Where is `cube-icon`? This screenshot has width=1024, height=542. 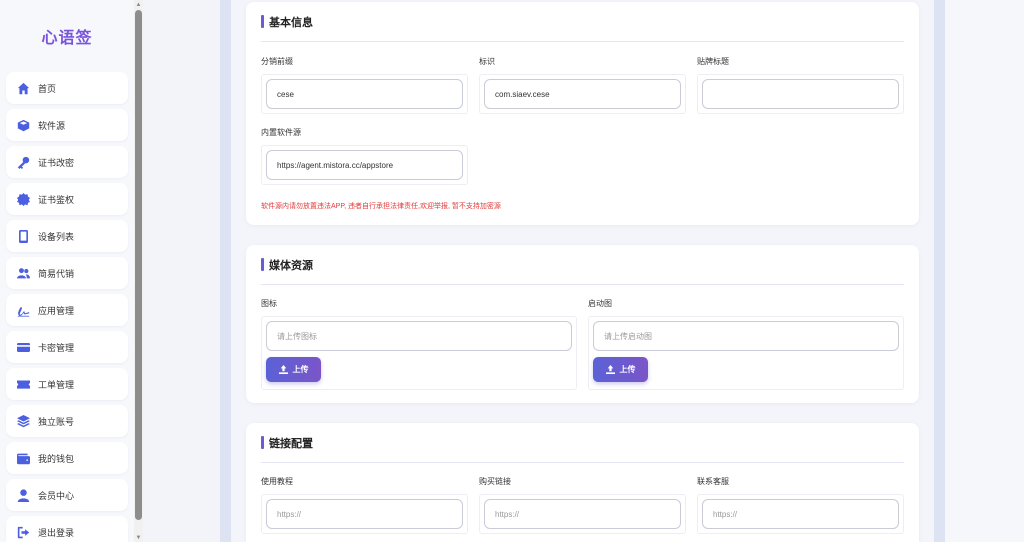
cube-icon is located at coordinates (23, 125).